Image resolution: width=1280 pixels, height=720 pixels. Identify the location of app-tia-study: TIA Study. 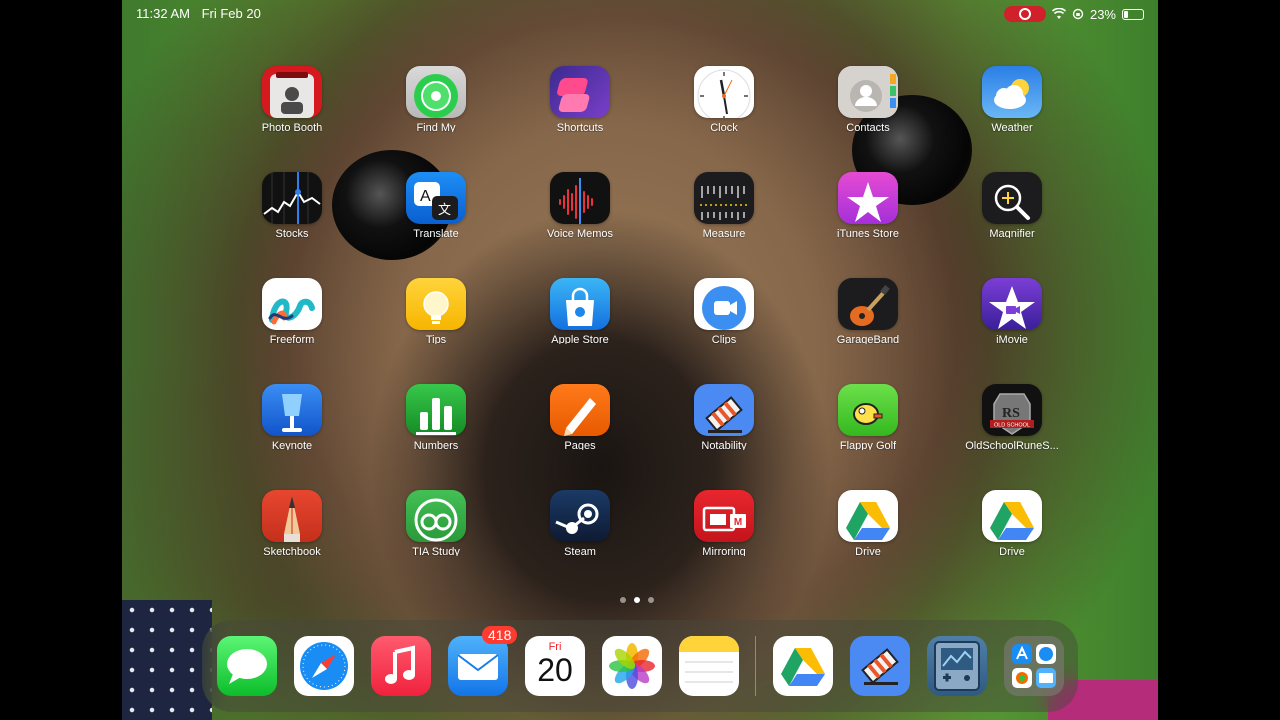
(436, 523).